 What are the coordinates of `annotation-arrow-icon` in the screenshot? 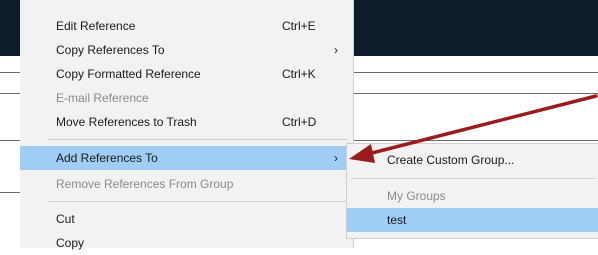 It's located at (473, 128).